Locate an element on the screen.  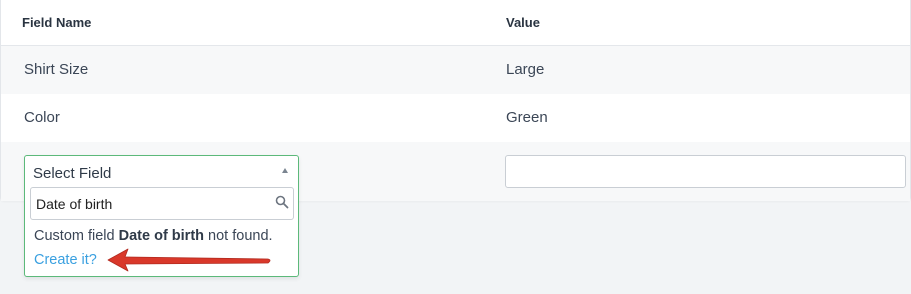
caret-up-icon is located at coordinates (285, 170).